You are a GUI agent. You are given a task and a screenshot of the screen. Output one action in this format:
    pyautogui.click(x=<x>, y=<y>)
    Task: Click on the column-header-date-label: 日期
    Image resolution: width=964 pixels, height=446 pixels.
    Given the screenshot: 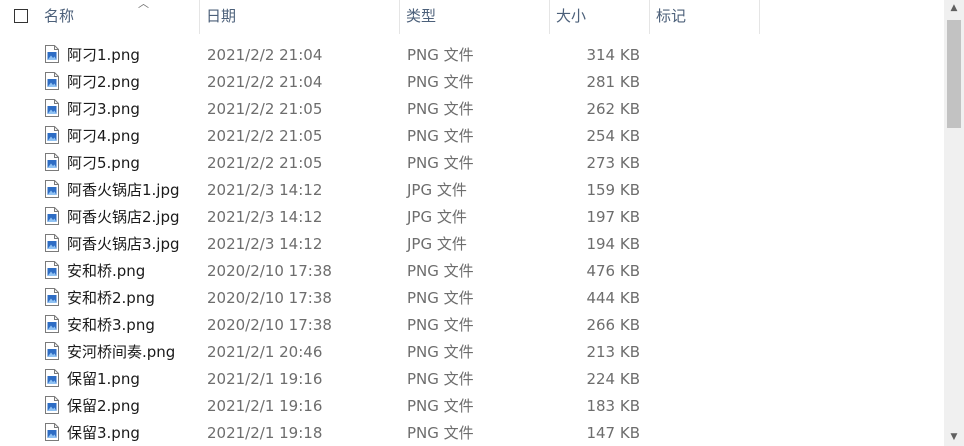 What is the action you would take?
    pyautogui.click(x=221, y=16)
    